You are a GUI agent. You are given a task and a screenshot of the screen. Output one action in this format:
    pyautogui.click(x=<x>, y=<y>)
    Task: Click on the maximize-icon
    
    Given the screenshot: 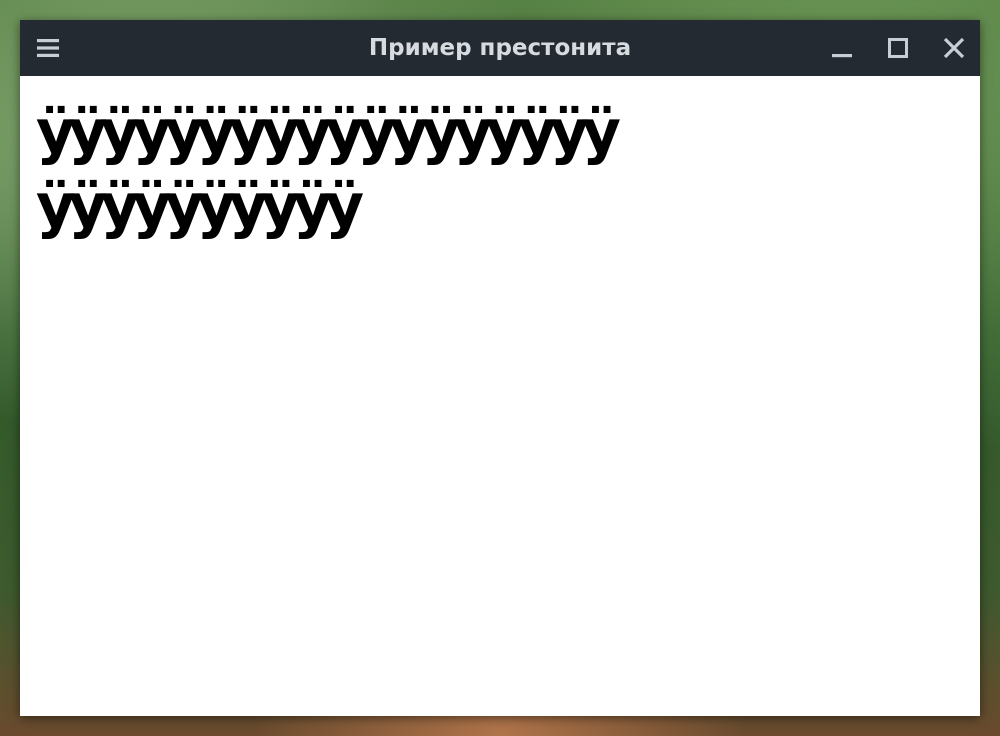 What is the action you would take?
    pyautogui.click(x=898, y=48)
    